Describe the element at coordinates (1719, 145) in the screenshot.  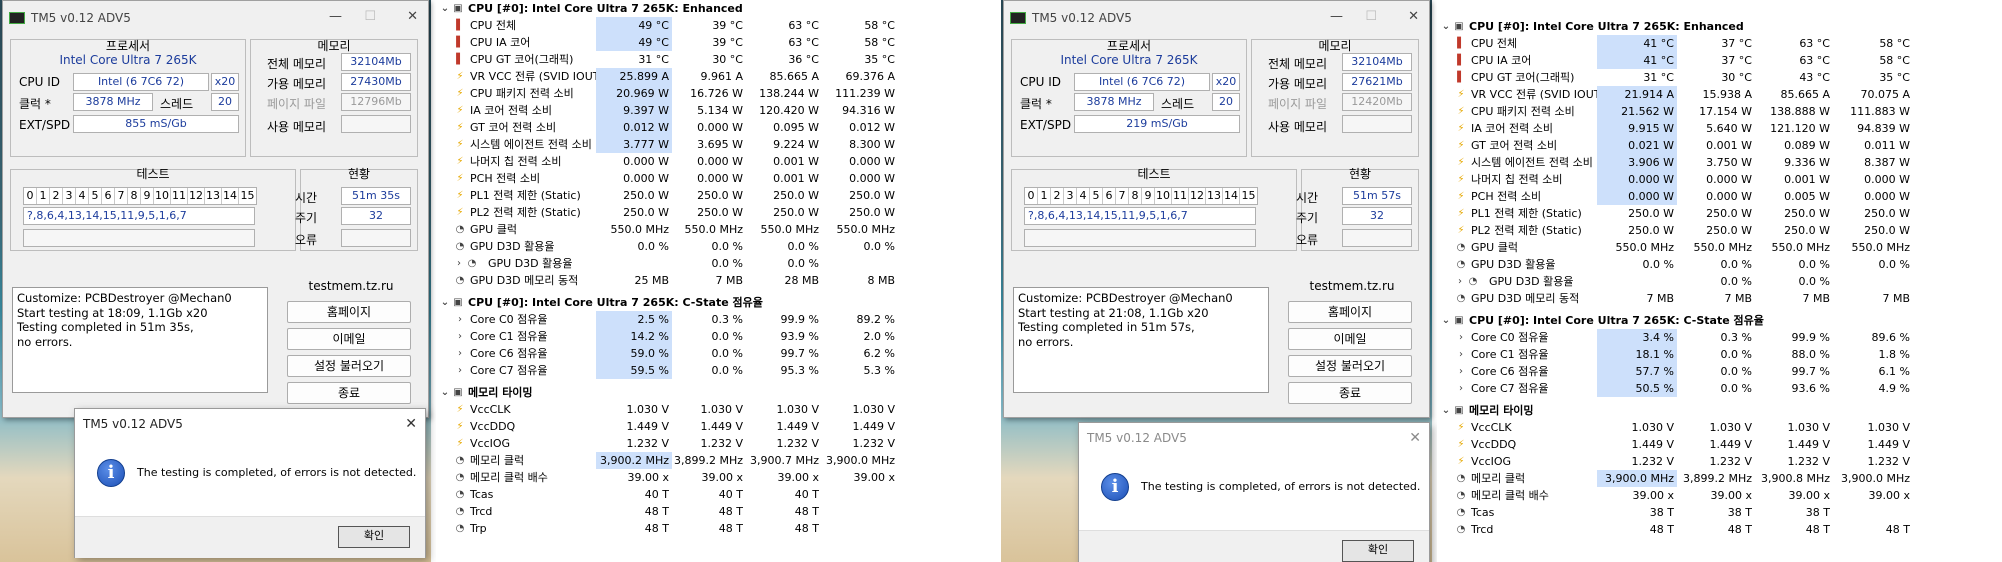
I see `sensor-row: ⚡ GT 코어 전력 소비 0.021 W 0.001 W 0.089 W 0.011 W` at that location.